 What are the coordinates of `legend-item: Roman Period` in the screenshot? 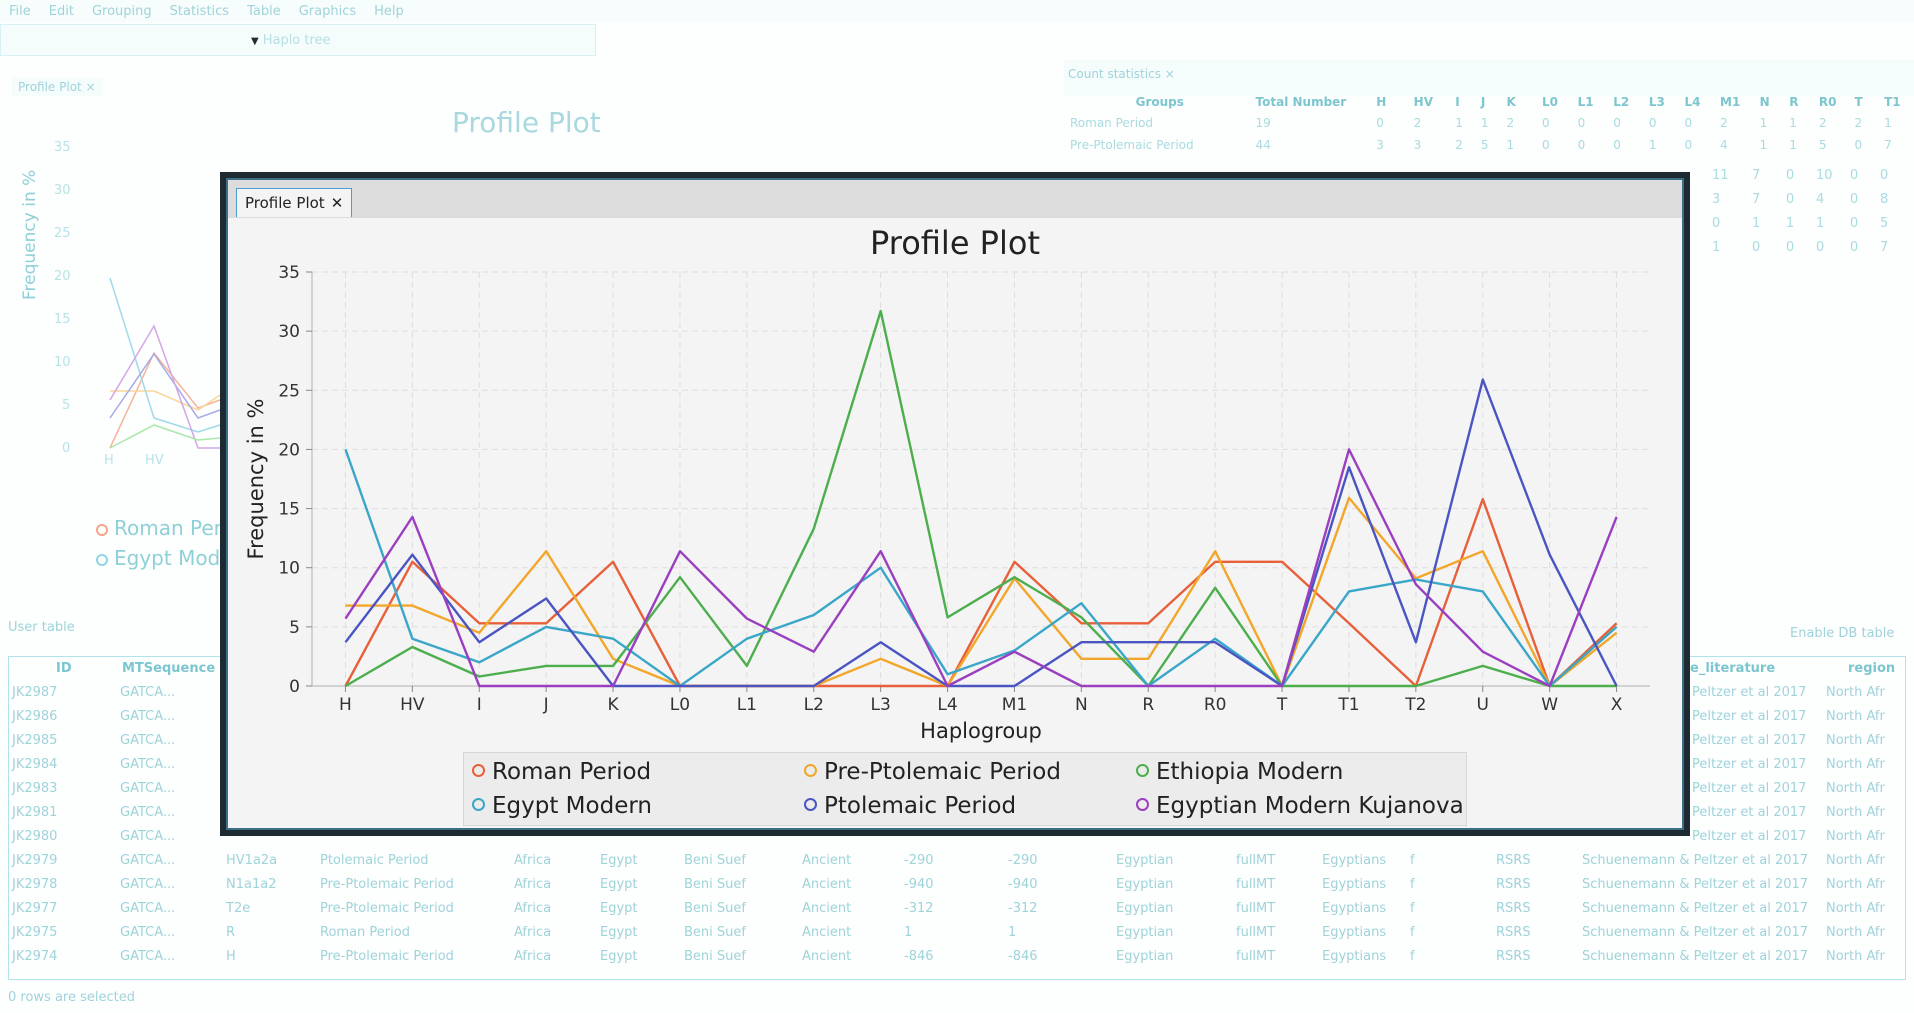 It's located at (561, 772).